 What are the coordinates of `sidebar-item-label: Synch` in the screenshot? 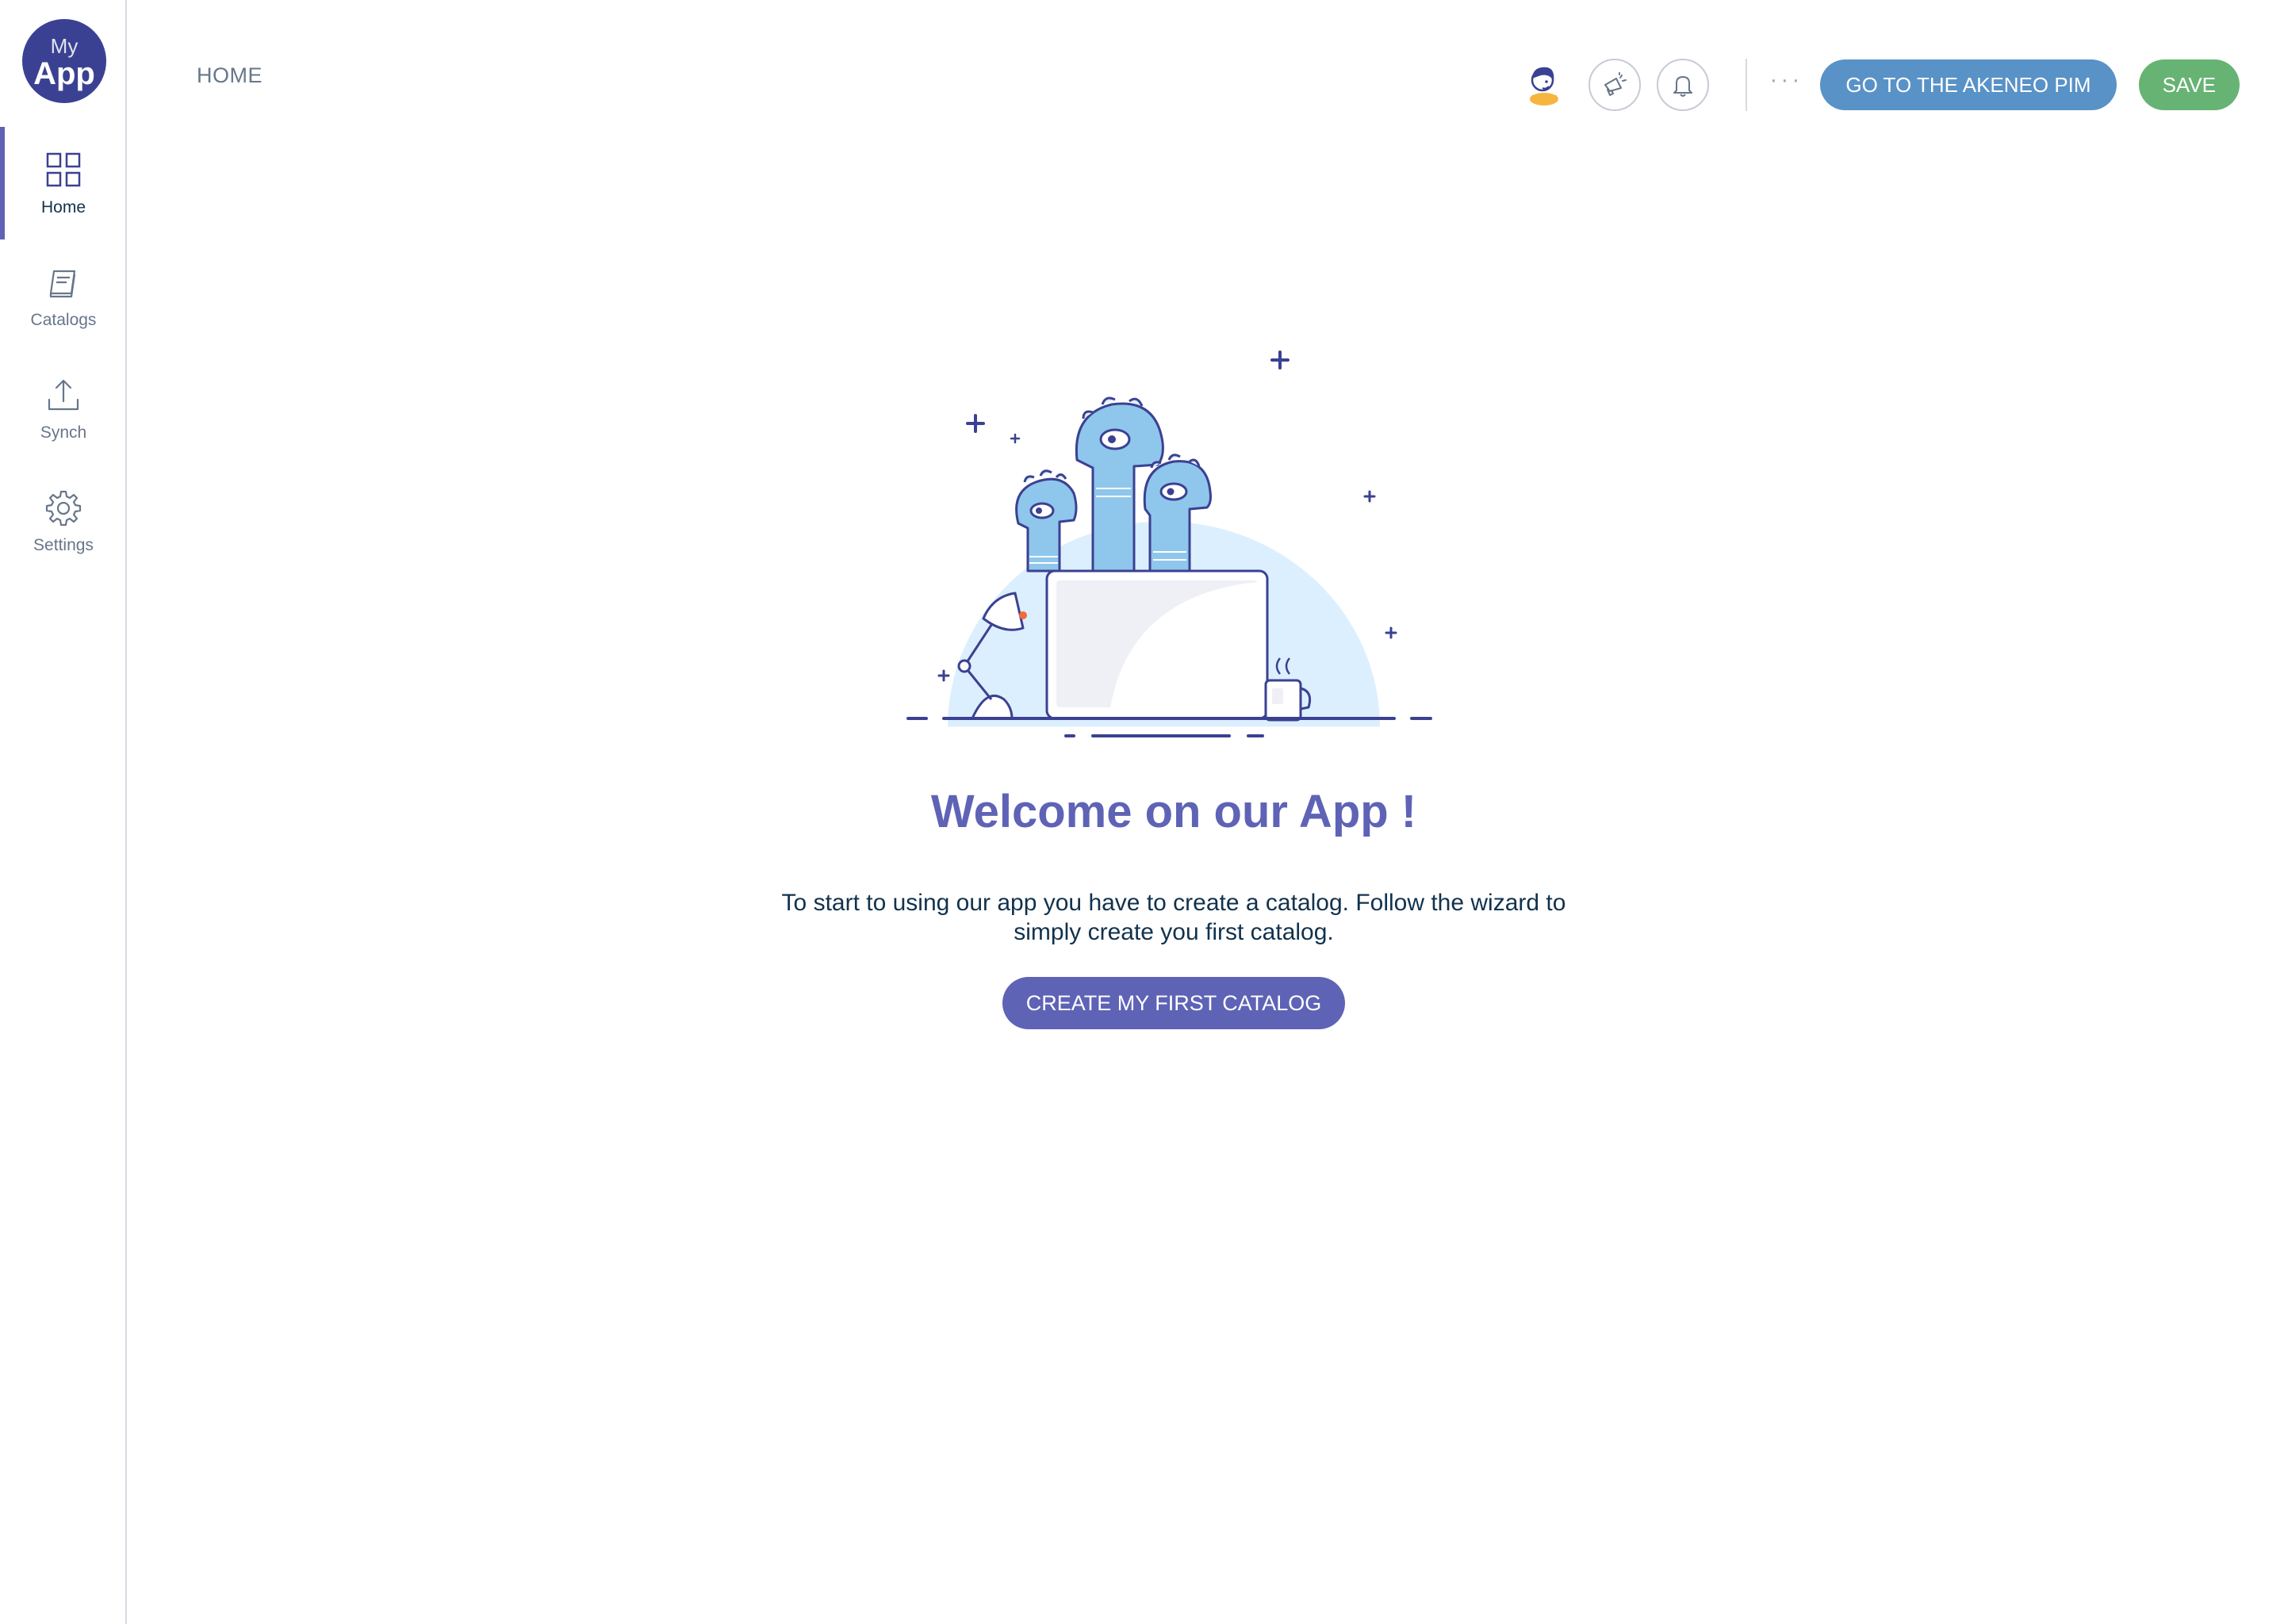 It's located at (63, 432).